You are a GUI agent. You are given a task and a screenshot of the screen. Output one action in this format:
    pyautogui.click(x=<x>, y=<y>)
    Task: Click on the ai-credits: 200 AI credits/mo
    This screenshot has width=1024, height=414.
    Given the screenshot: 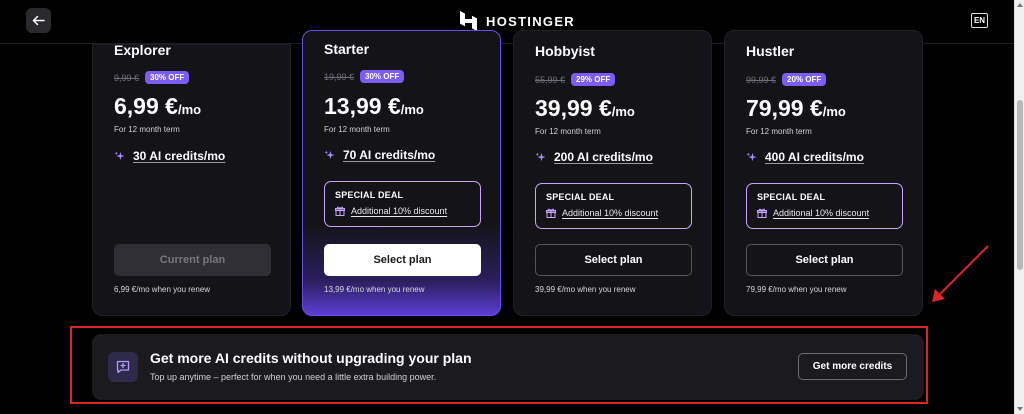 What is the action you would take?
    pyautogui.click(x=594, y=157)
    